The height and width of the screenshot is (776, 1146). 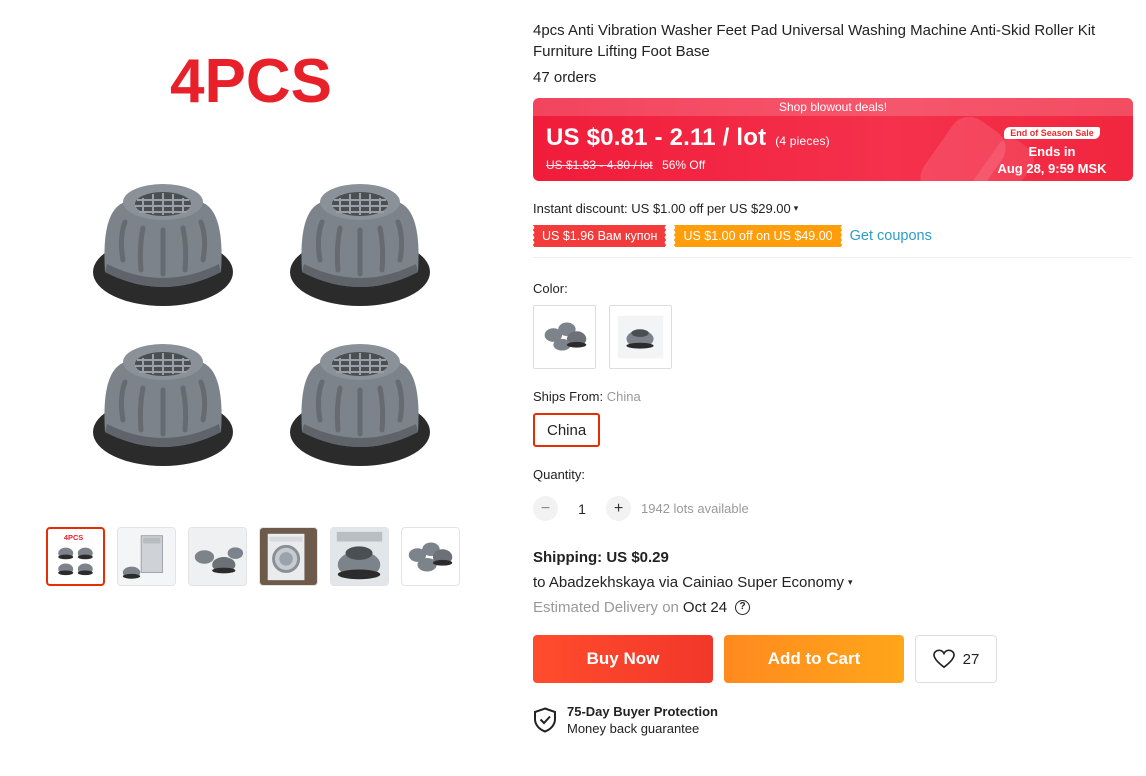 I want to click on ships-from-option-china: China, so click(x=567, y=430).